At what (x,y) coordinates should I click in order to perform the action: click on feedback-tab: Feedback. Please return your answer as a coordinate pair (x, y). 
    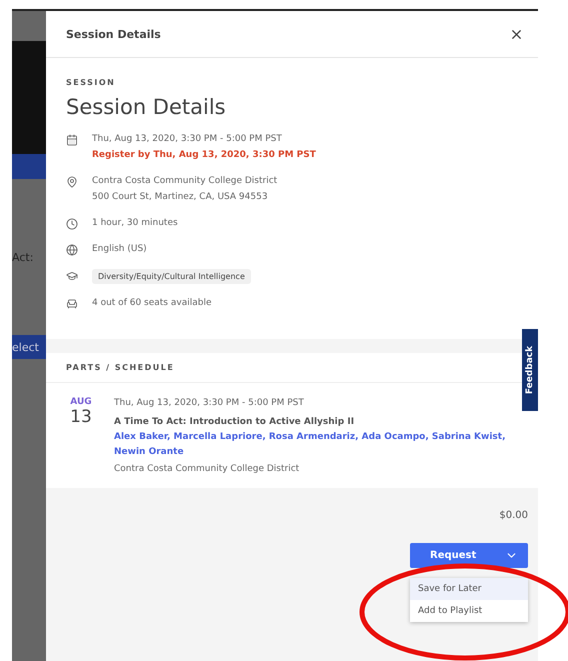
    Looking at the image, I should click on (530, 370).